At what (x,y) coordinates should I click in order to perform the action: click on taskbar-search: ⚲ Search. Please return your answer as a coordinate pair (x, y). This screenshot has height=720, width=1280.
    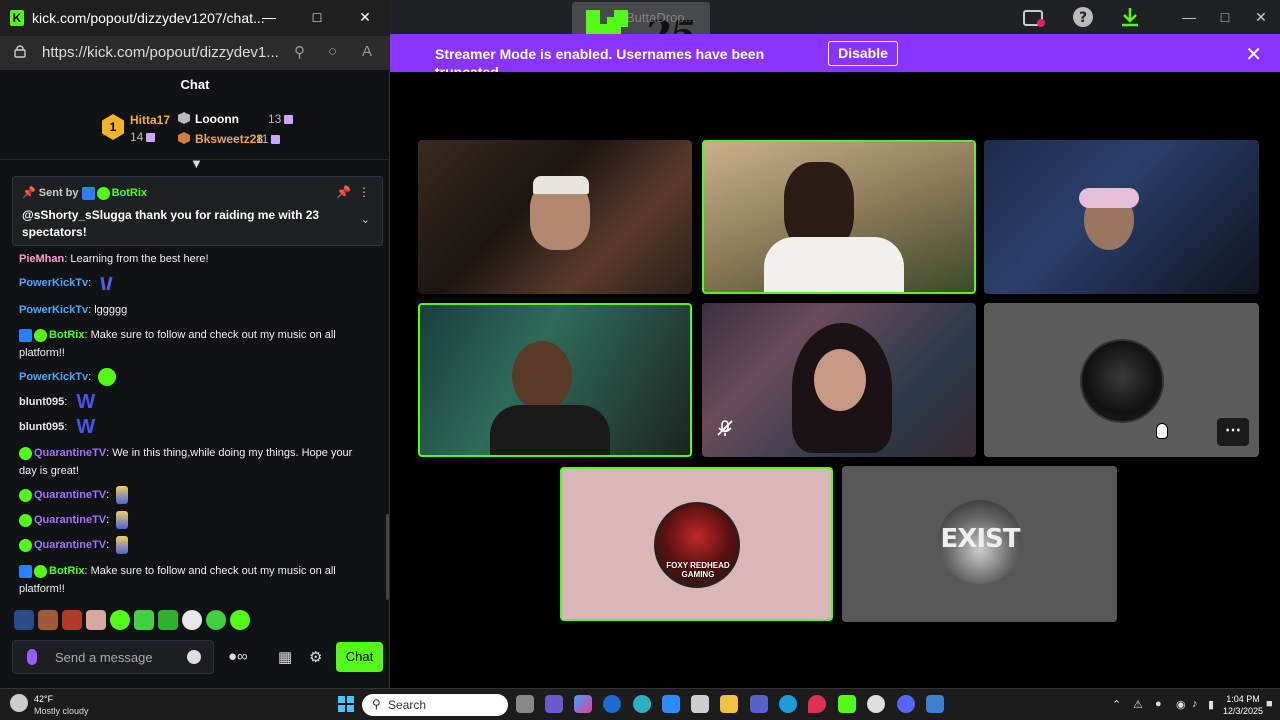
    Looking at the image, I should click on (435, 705).